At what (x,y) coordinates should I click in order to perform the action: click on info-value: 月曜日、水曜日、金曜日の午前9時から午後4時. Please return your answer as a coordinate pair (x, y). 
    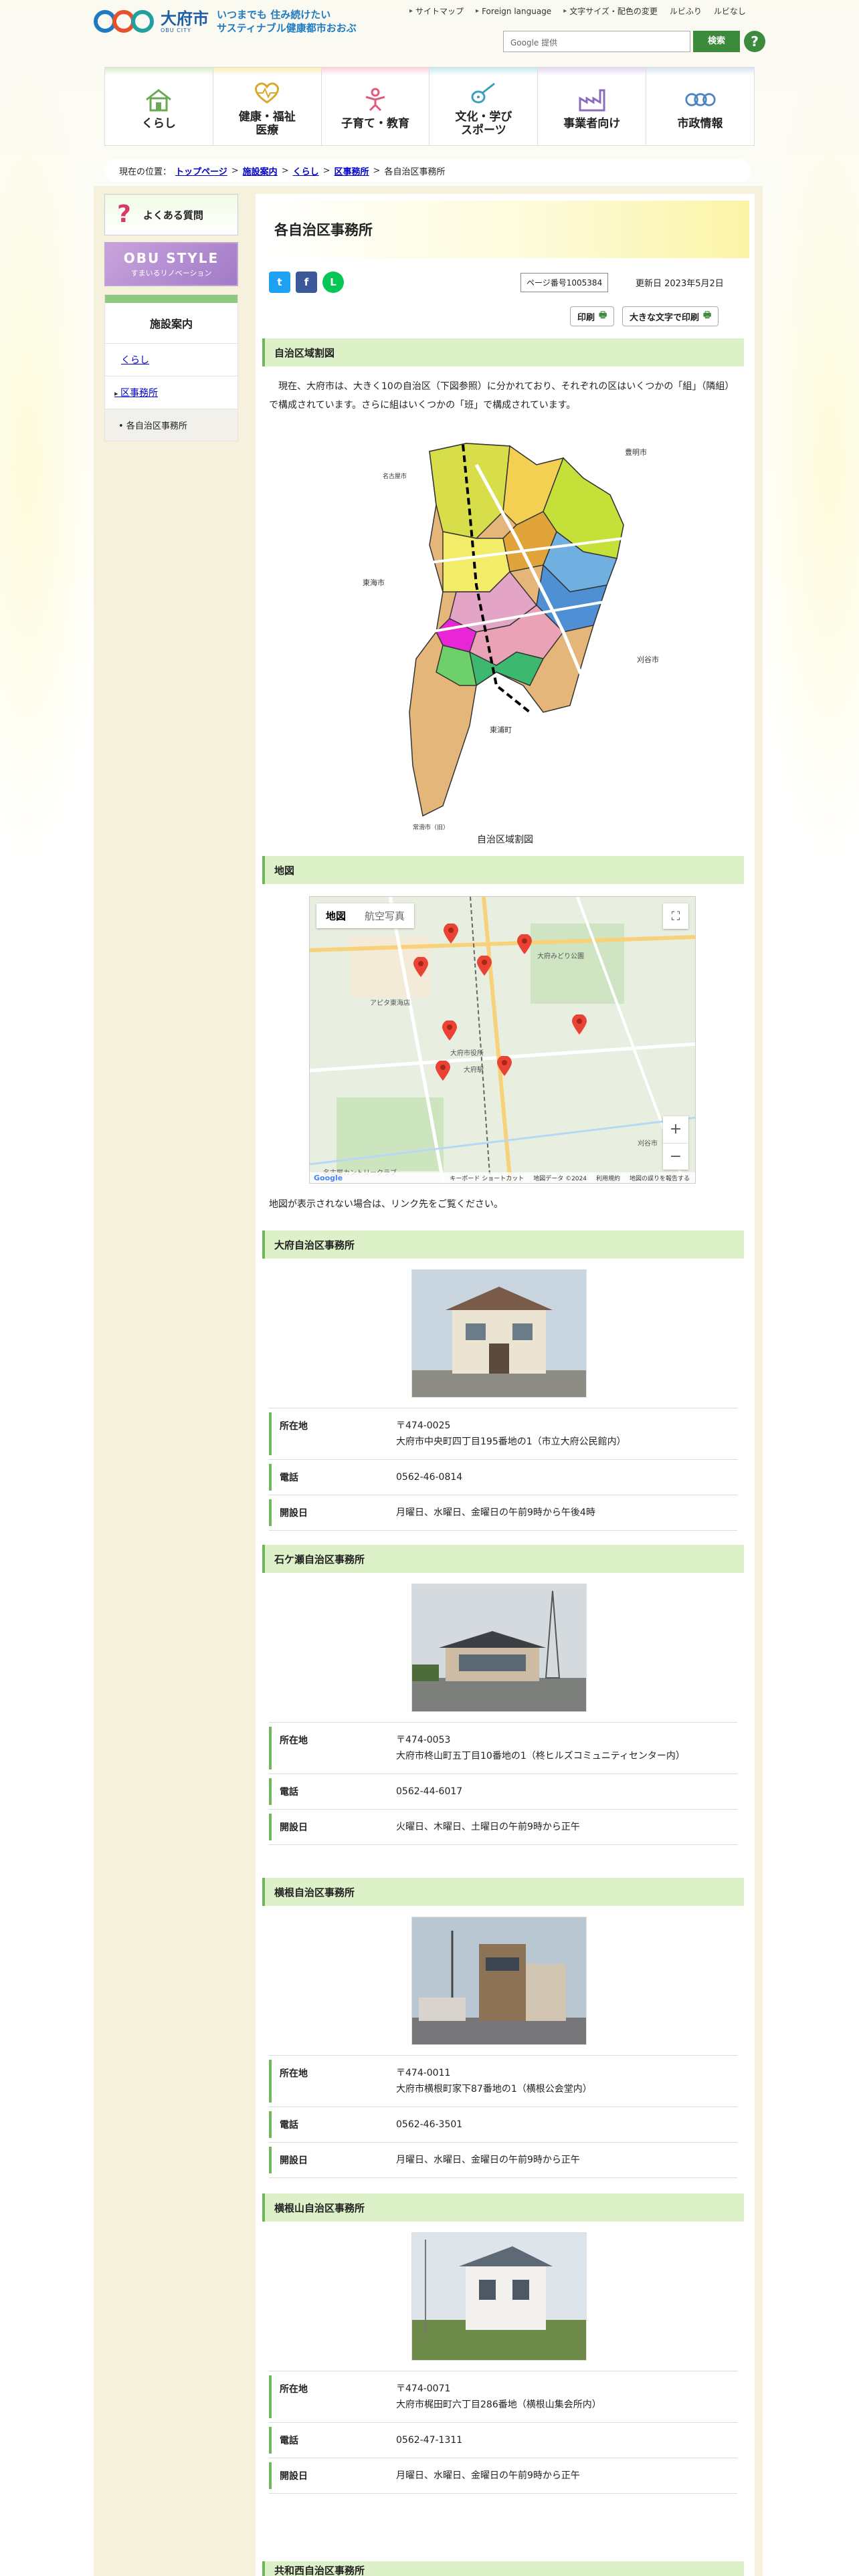
    Looking at the image, I should click on (495, 1513).